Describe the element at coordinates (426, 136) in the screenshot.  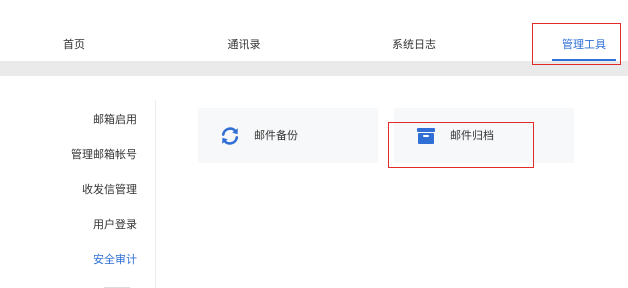
I see `archive-box-icon` at that location.